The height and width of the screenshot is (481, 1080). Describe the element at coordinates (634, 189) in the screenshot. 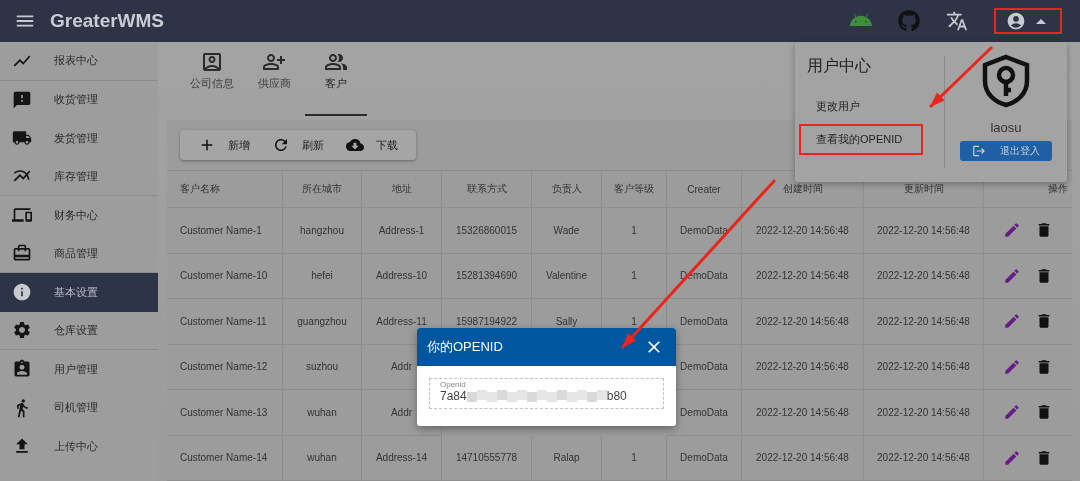

I see `column-header: 客户等级` at that location.